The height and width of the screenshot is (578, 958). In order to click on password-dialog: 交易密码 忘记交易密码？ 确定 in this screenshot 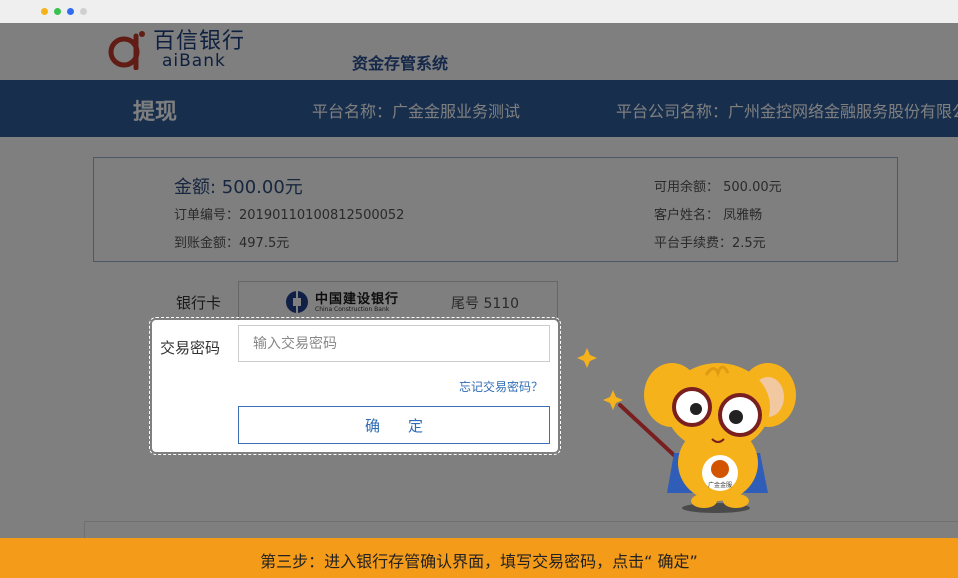, I will do `click(355, 386)`.